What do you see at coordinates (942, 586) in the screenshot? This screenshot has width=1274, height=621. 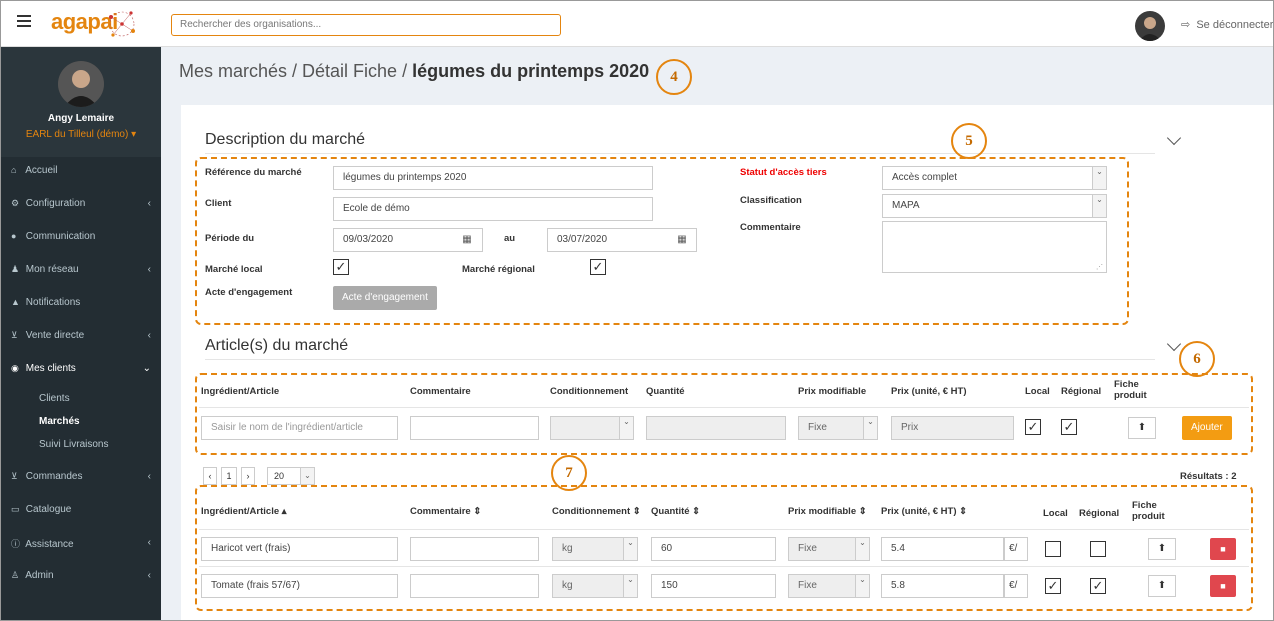 I see `row-prix: 5.8` at bounding box center [942, 586].